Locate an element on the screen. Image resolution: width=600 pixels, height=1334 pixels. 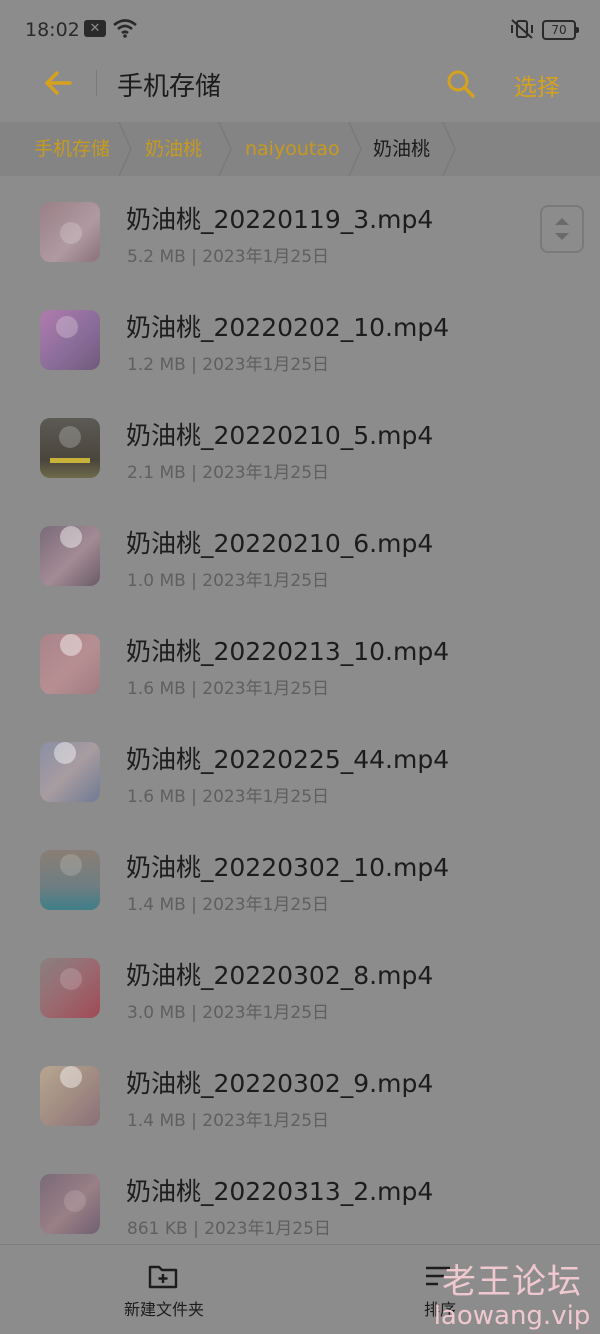
file-name: 奶油桃_20220213_10.mp4 is located at coordinates (288, 651).